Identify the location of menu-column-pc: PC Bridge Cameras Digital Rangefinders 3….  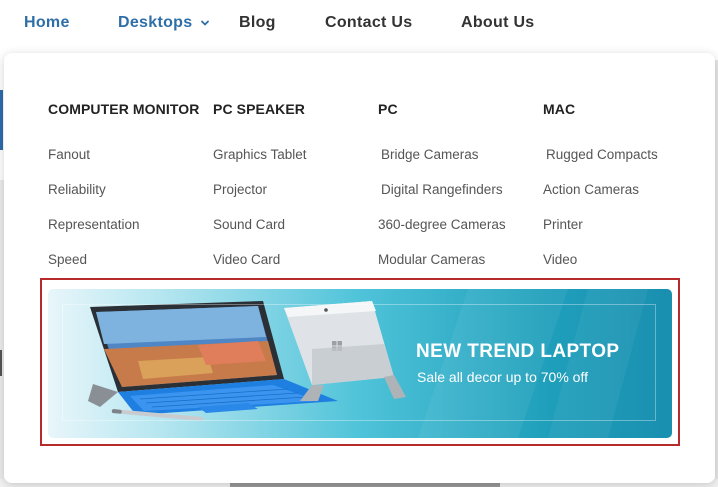
(442, 193).